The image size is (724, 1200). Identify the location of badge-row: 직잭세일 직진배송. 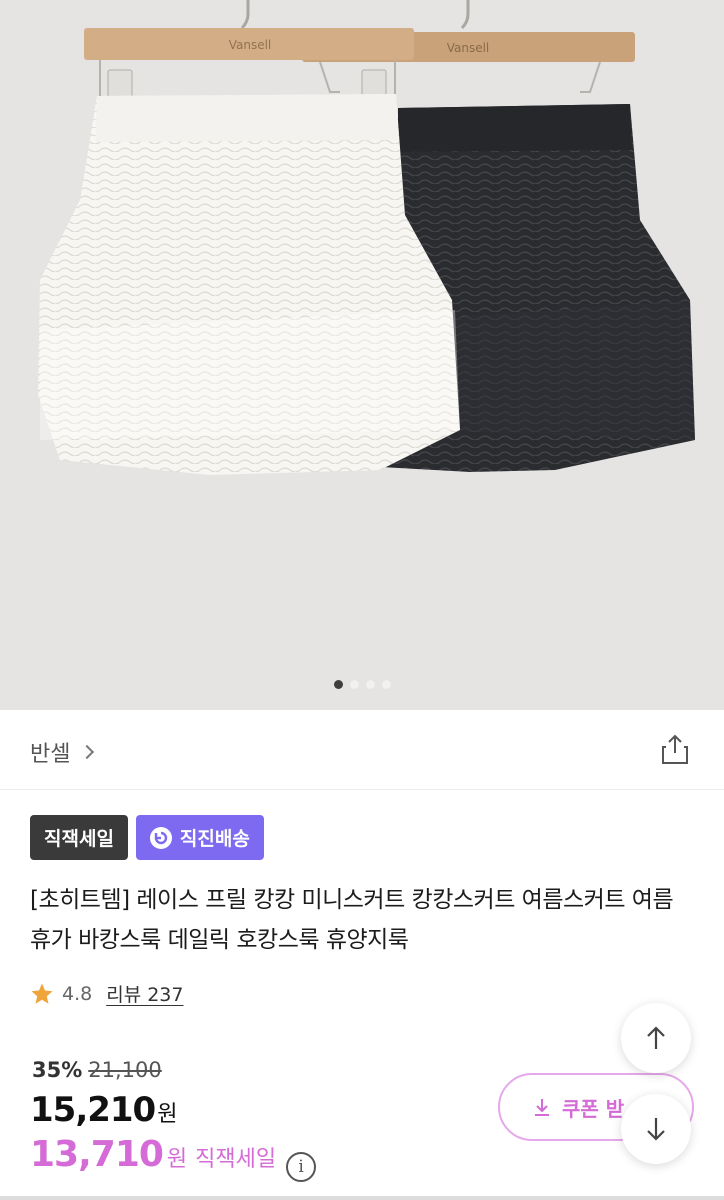
(147, 837).